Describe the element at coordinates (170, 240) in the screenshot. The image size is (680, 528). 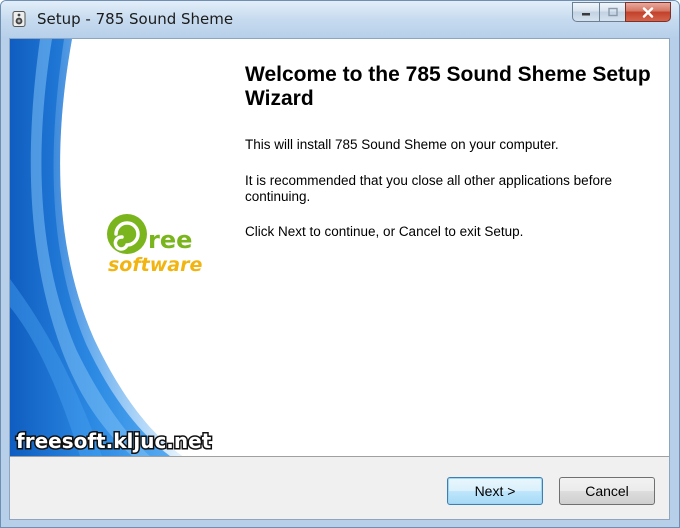
I see `logo-text-ree: ree` at that location.